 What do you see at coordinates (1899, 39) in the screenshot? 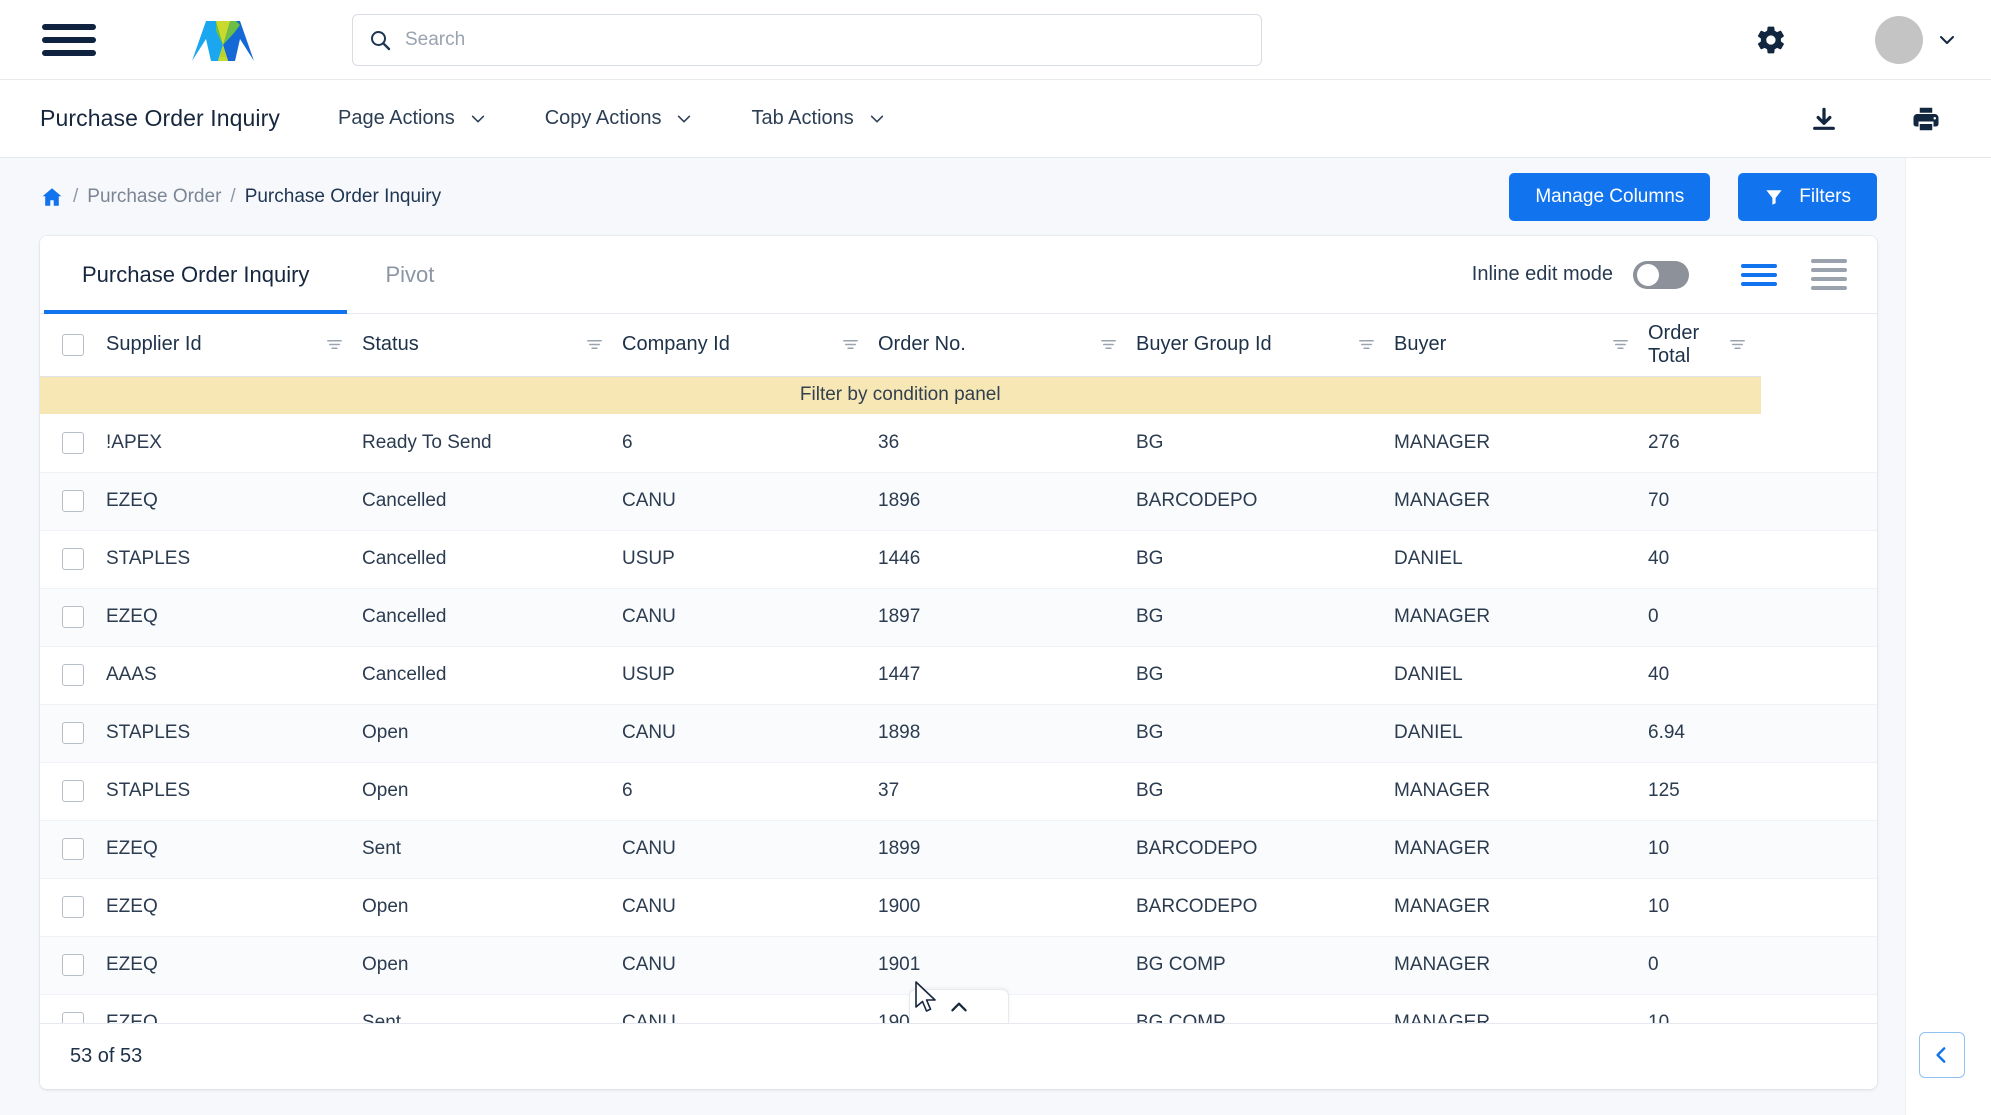
I see `avatar` at bounding box center [1899, 39].